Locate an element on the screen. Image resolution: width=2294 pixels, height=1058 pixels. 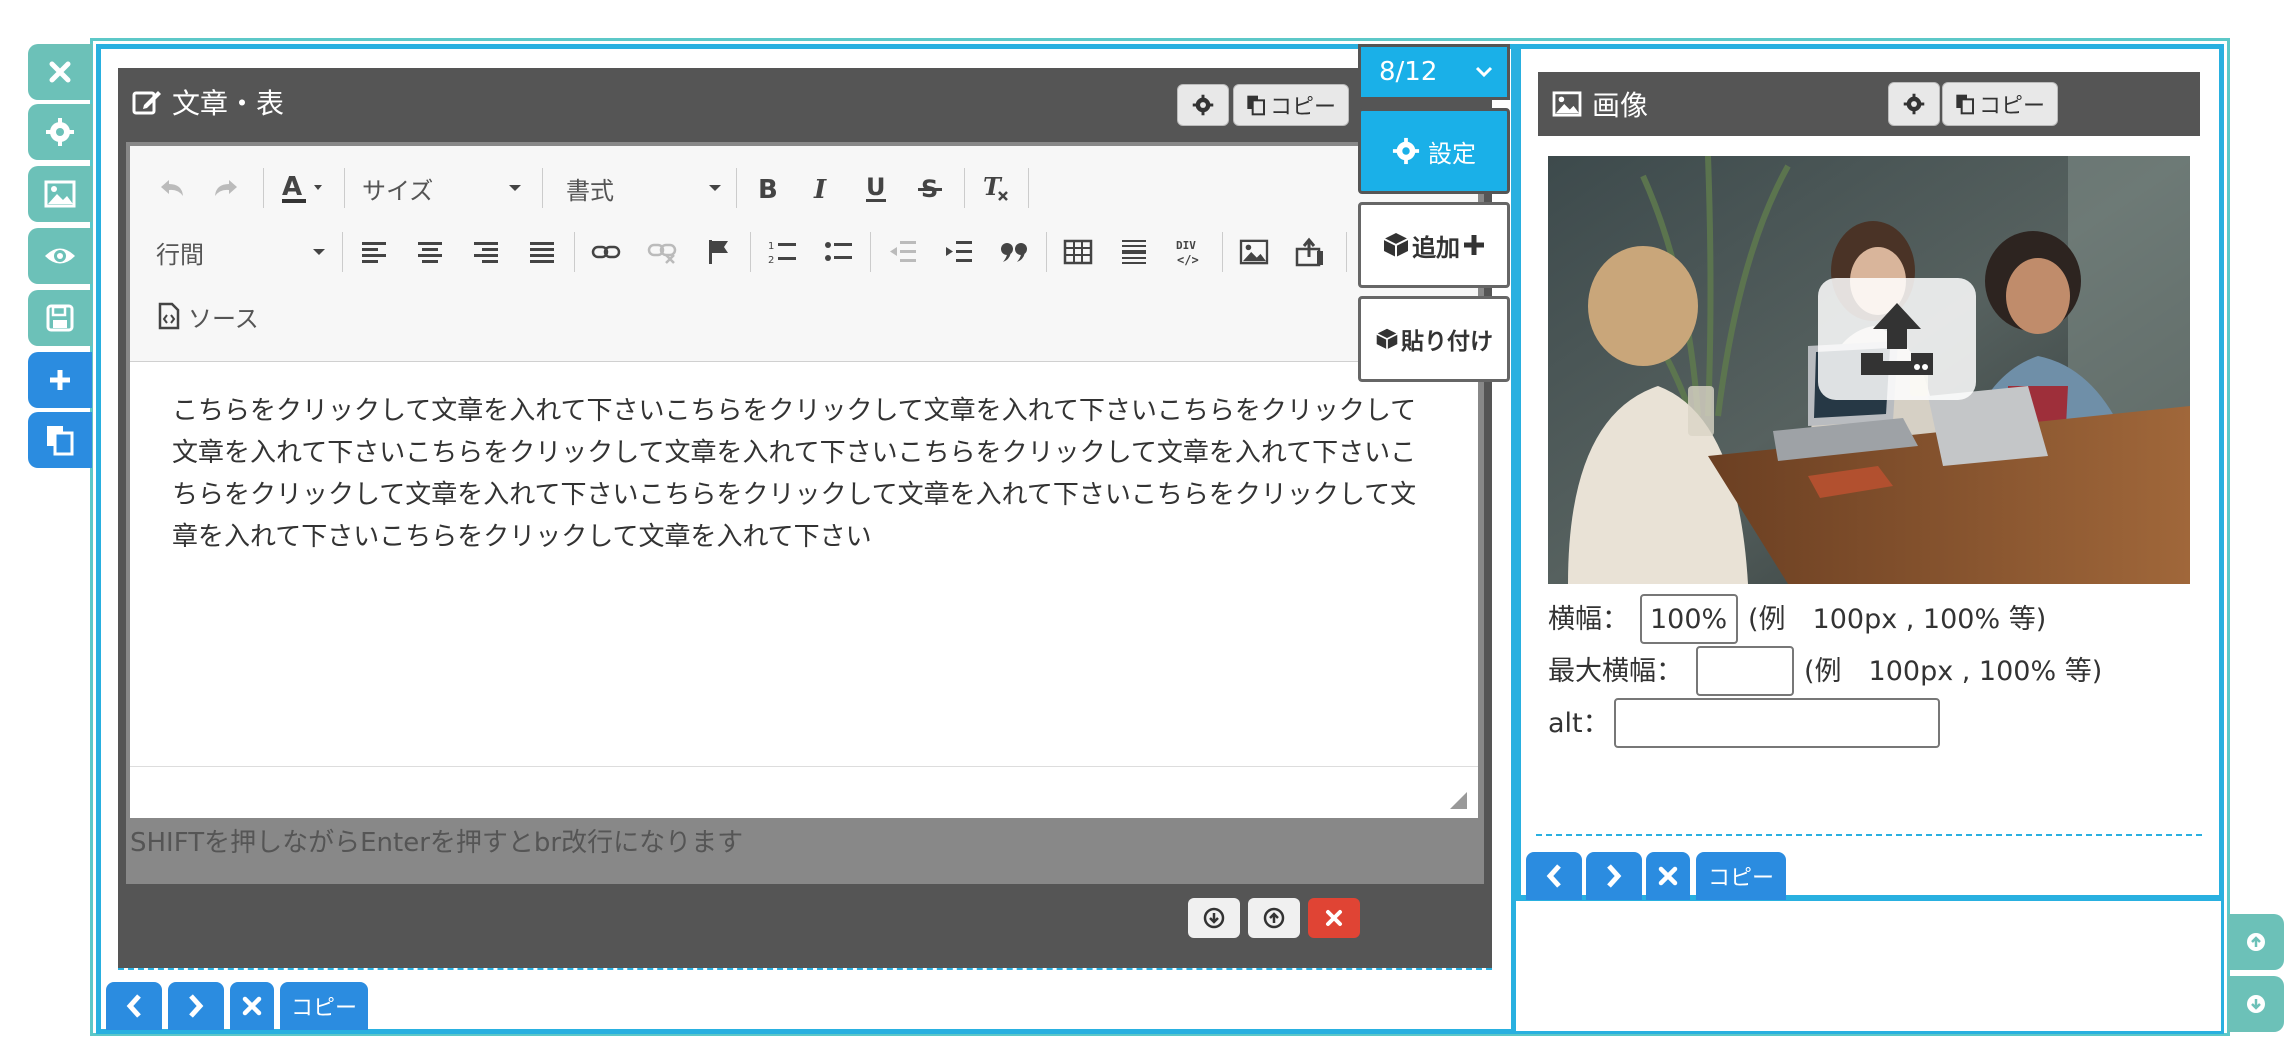
move-down-button is located at coordinates (1214, 918).